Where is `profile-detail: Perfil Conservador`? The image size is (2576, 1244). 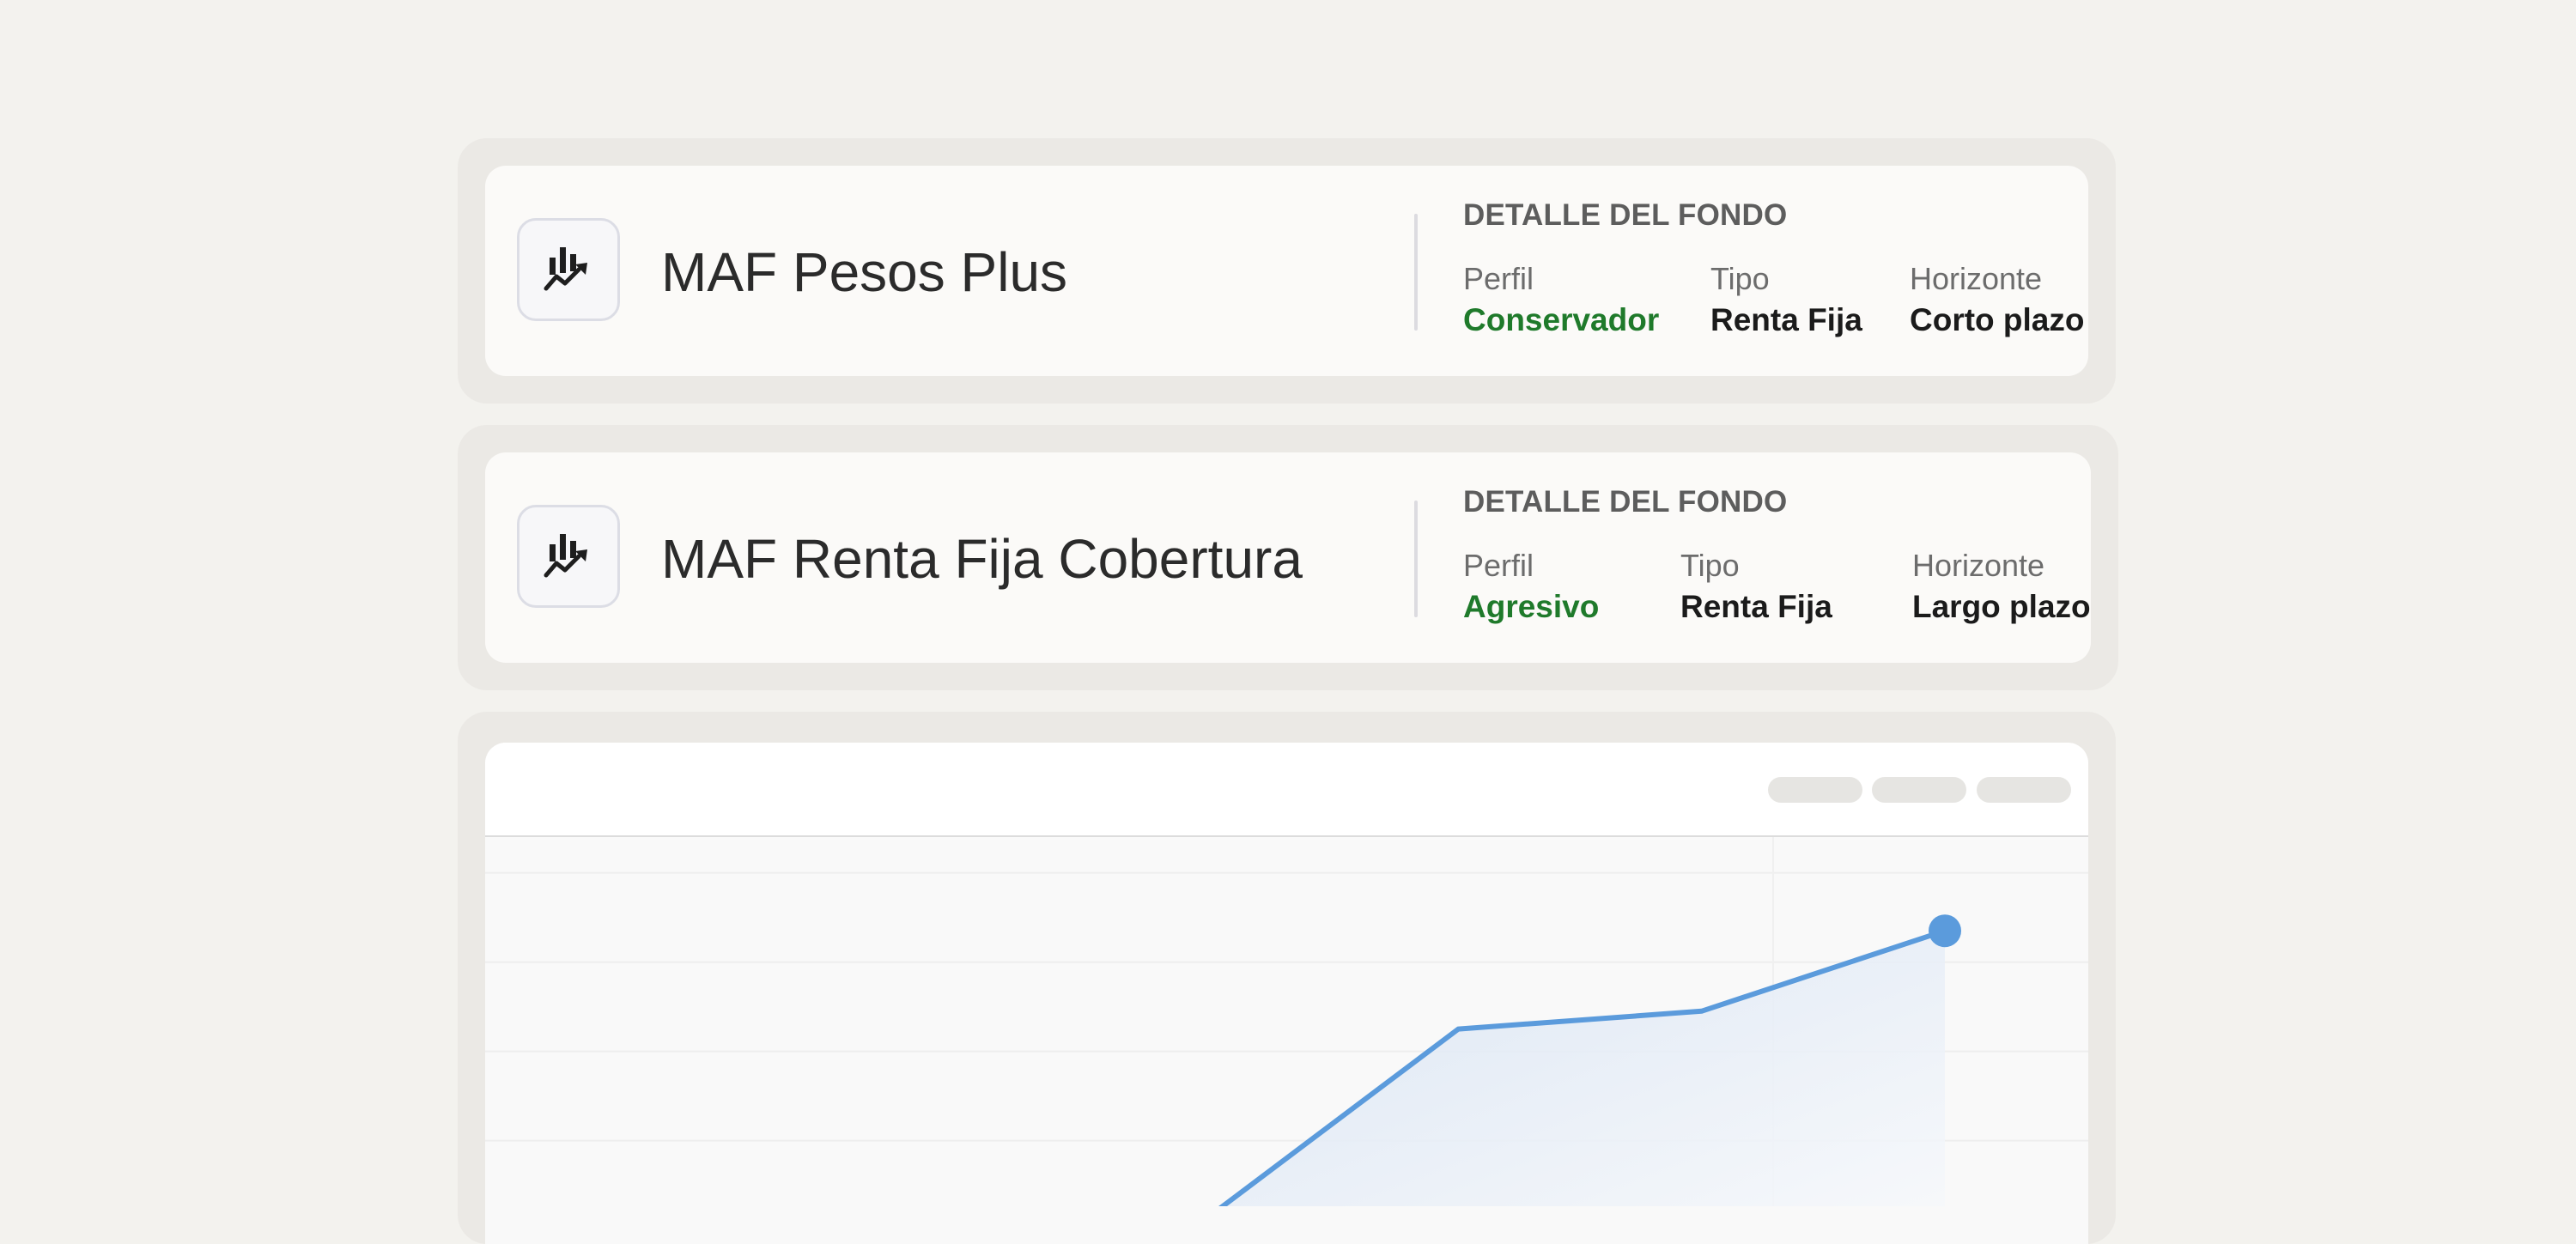
profile-detail: Perfil Conservador is located at coordinates (1561, 301).